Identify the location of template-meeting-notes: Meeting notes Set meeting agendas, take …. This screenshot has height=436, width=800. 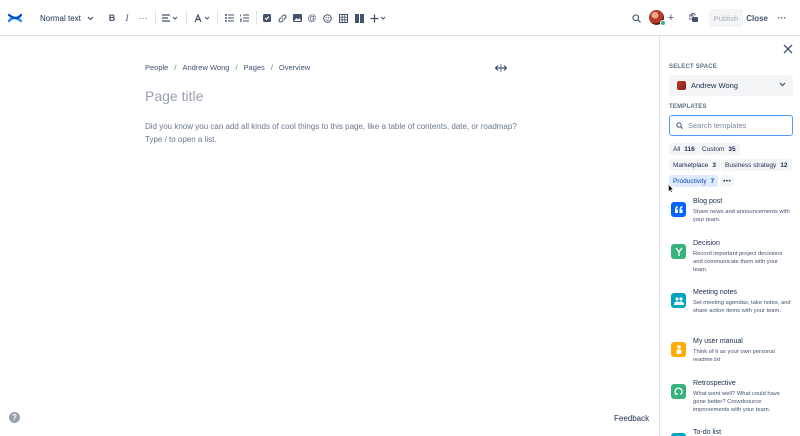
(732, 312).